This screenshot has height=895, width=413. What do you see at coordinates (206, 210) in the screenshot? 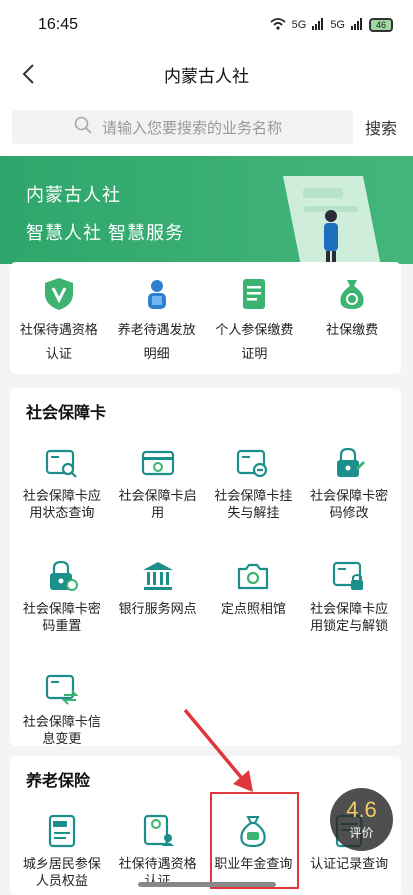
I see `banner: 内蒙古人社 智慧人社 智慧服务` at bounding box center [206, 210].